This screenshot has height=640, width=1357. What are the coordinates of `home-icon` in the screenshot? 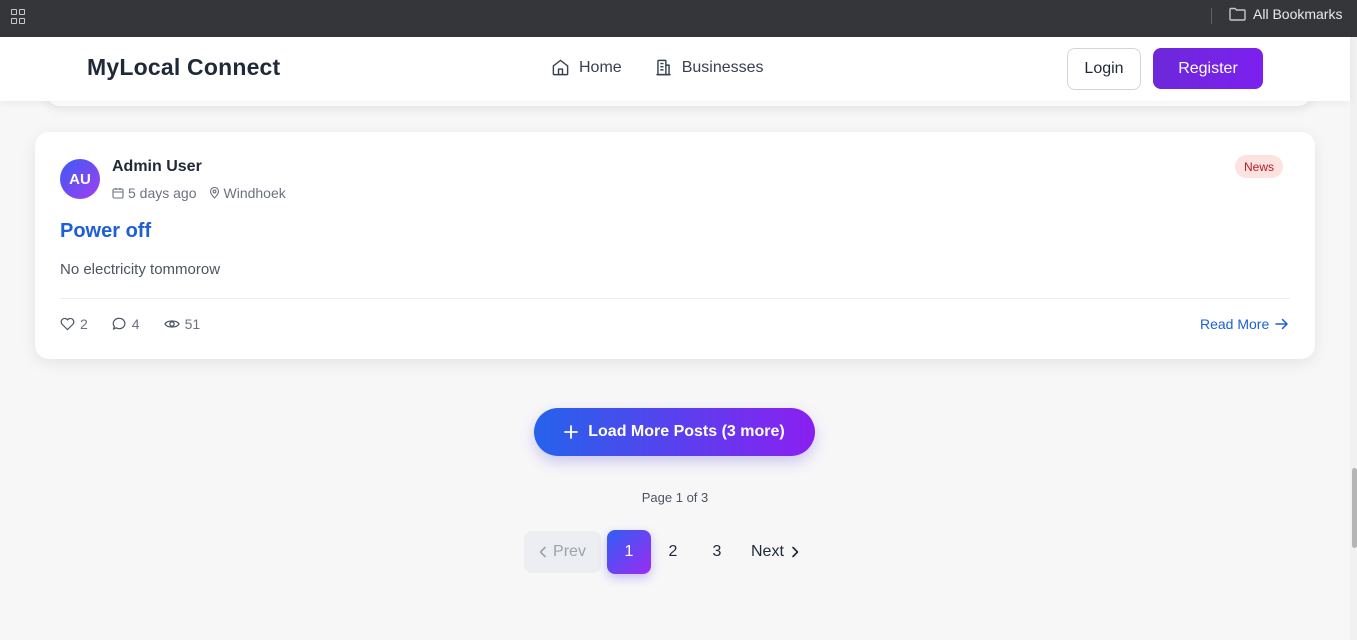 It's located at (560, 67).